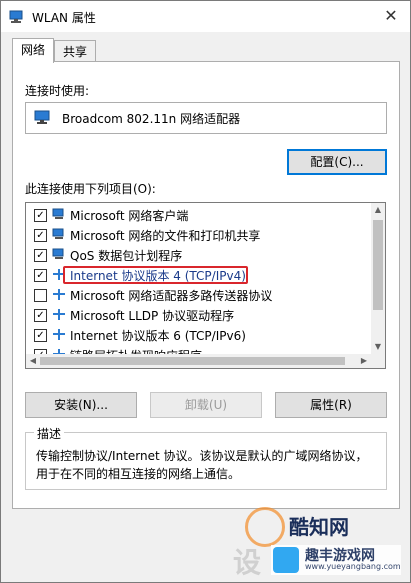  I want to click on list-item: ✓ Microsoft 网络客户端, so click(198, 215).